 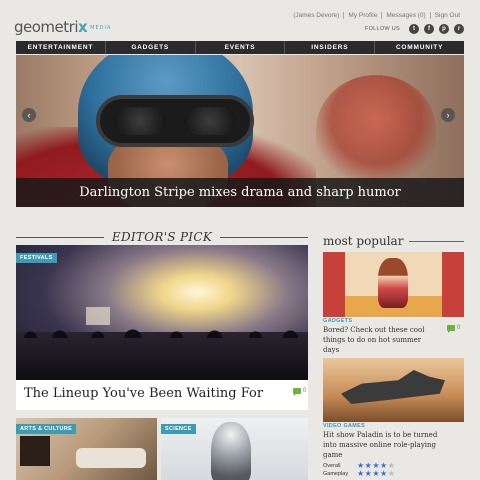 What do you see at coordinates (363, 241) in the screenshot?
I see `most-popular-title: most popular` at bounding box center [363, 241].